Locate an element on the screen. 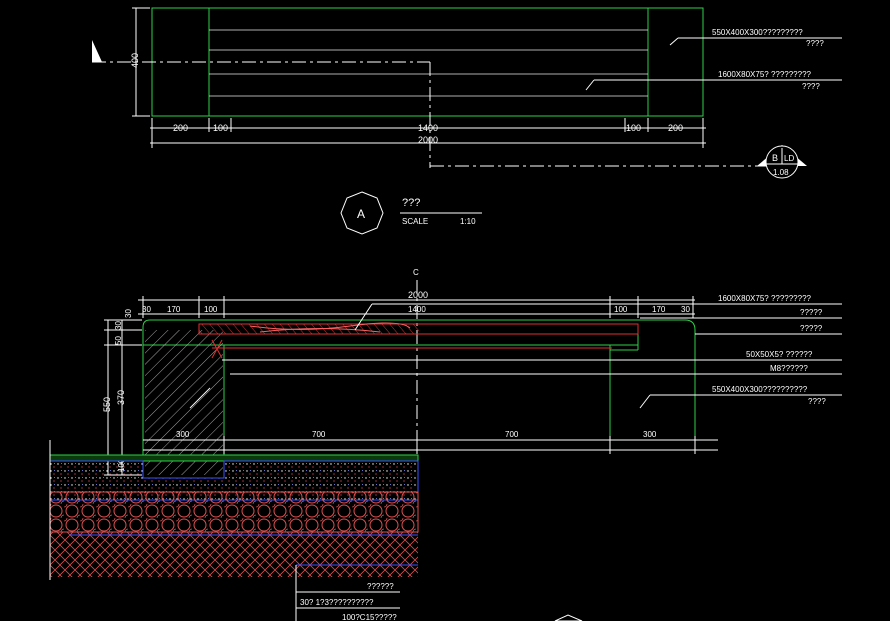  section-callout-2: ????? is located at coordinates (811, 312).